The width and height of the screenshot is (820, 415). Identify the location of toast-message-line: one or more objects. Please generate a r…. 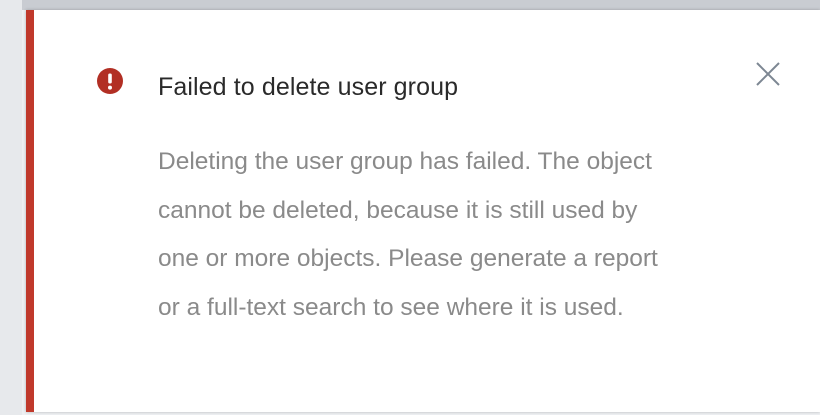
(408, 258).